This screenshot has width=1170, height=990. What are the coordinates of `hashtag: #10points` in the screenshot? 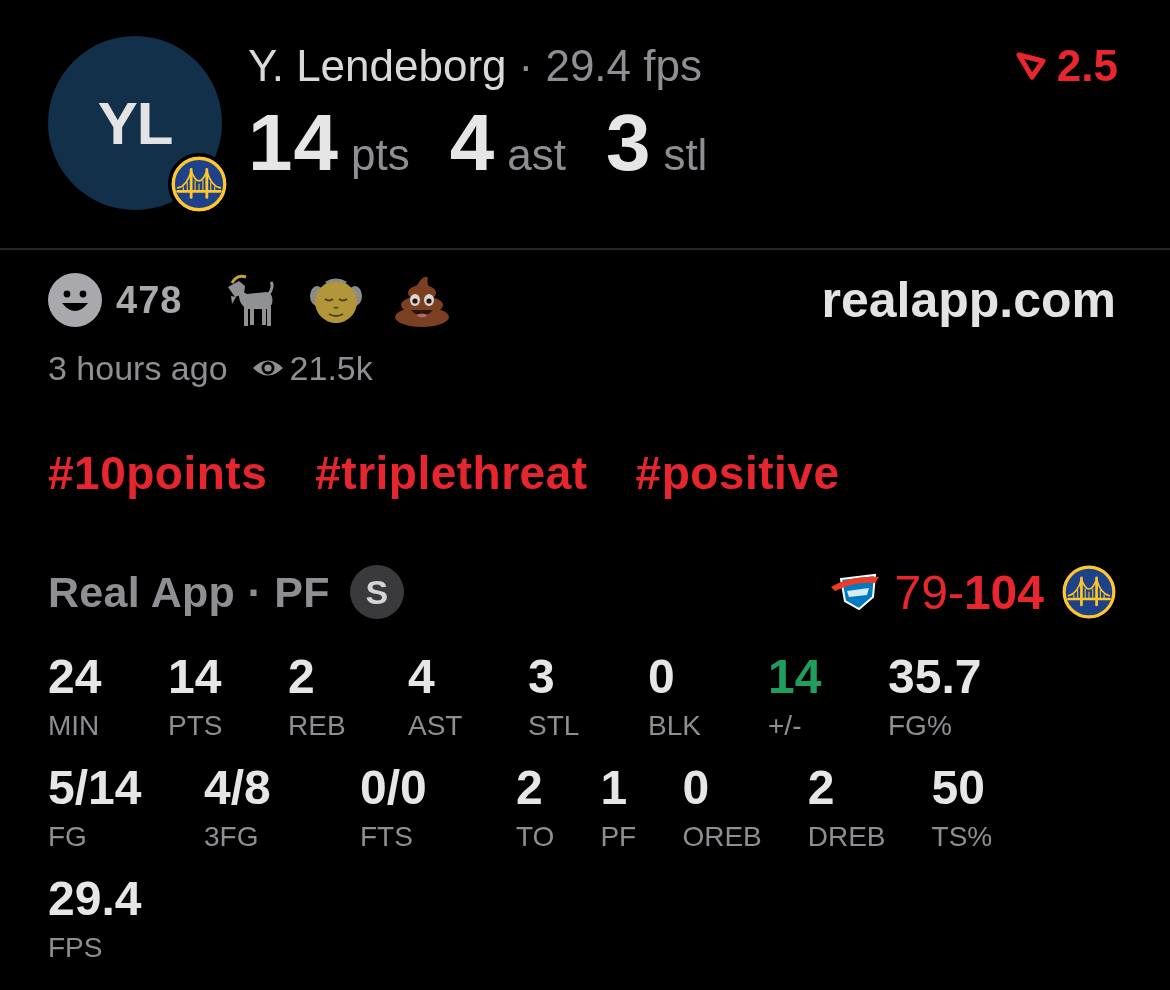 It's located at (158, 473).